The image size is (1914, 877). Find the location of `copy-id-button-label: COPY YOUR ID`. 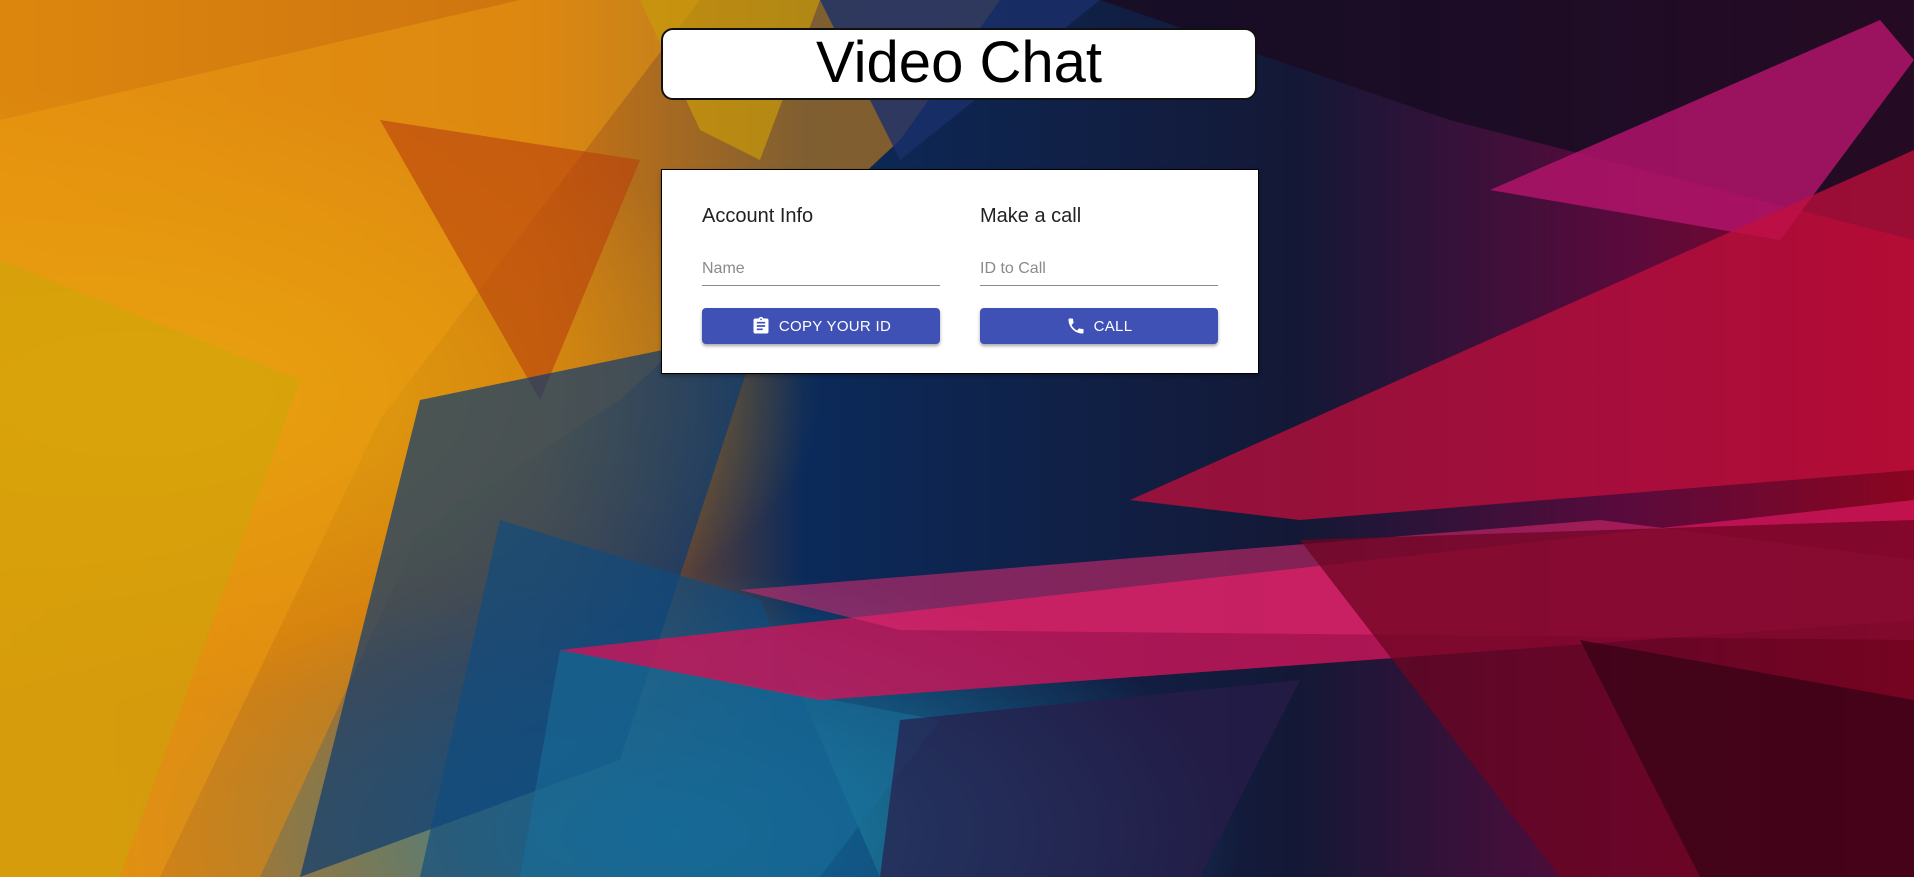

copy-id-button-label: COPY YOUR ID is located at coordinates (835, 326).